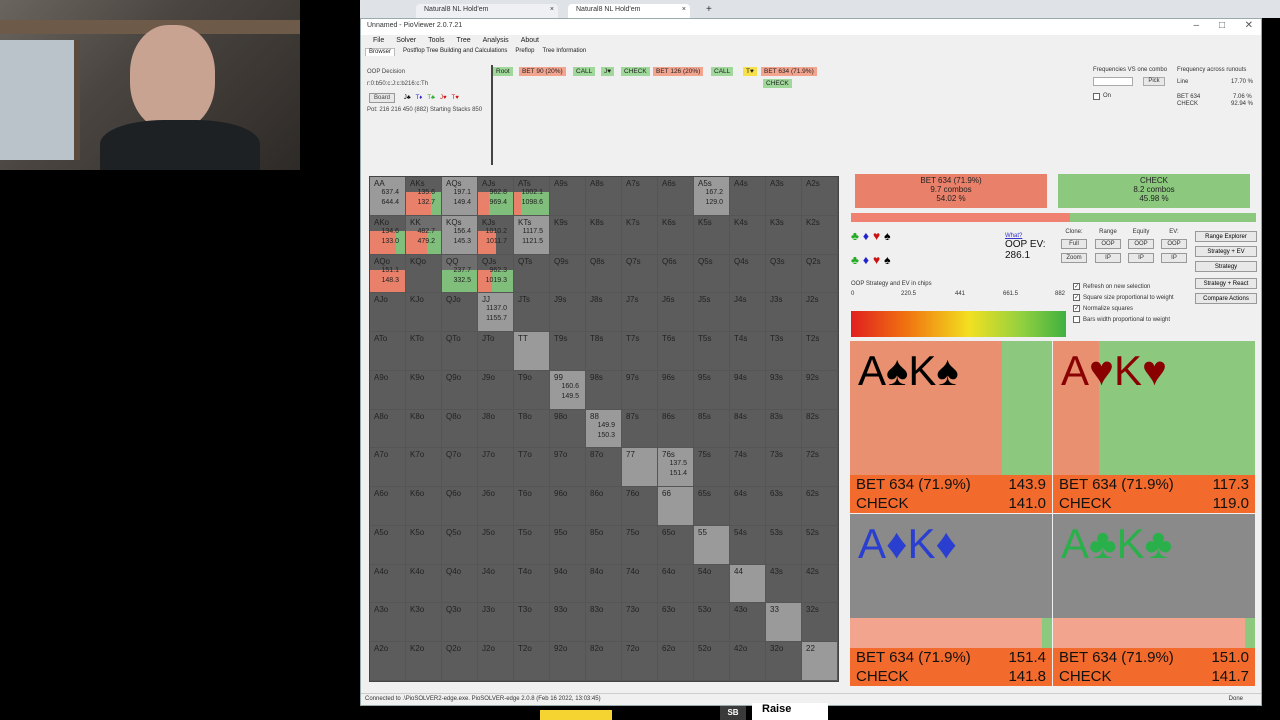  Describe the element at coordinates (820, 661) in the screenshot. I see `hand-cell: 22` at that location.